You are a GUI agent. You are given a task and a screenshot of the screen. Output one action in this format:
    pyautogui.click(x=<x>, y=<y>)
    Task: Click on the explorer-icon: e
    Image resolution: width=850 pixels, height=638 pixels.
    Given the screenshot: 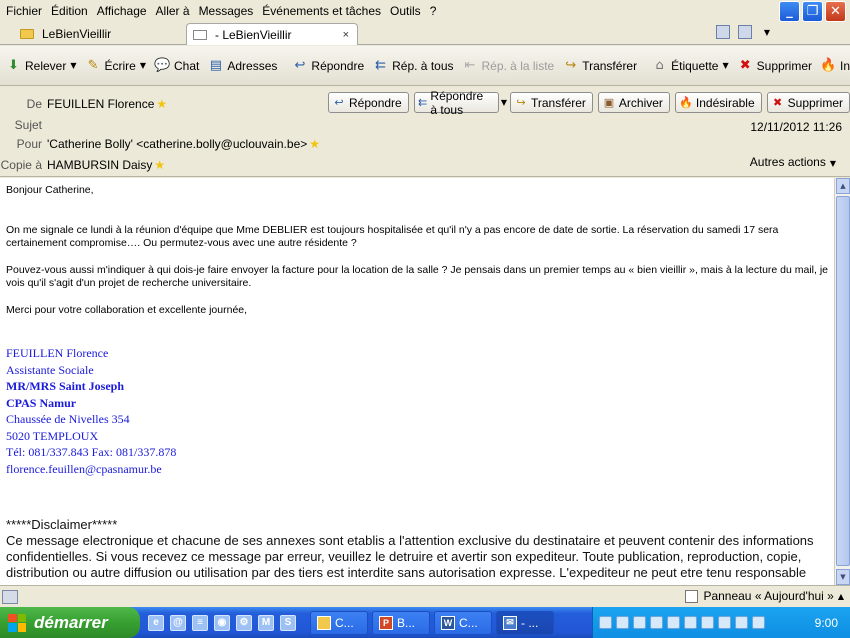 What is the action you would take?
    pyautogui.click(x=156, y=622)
    